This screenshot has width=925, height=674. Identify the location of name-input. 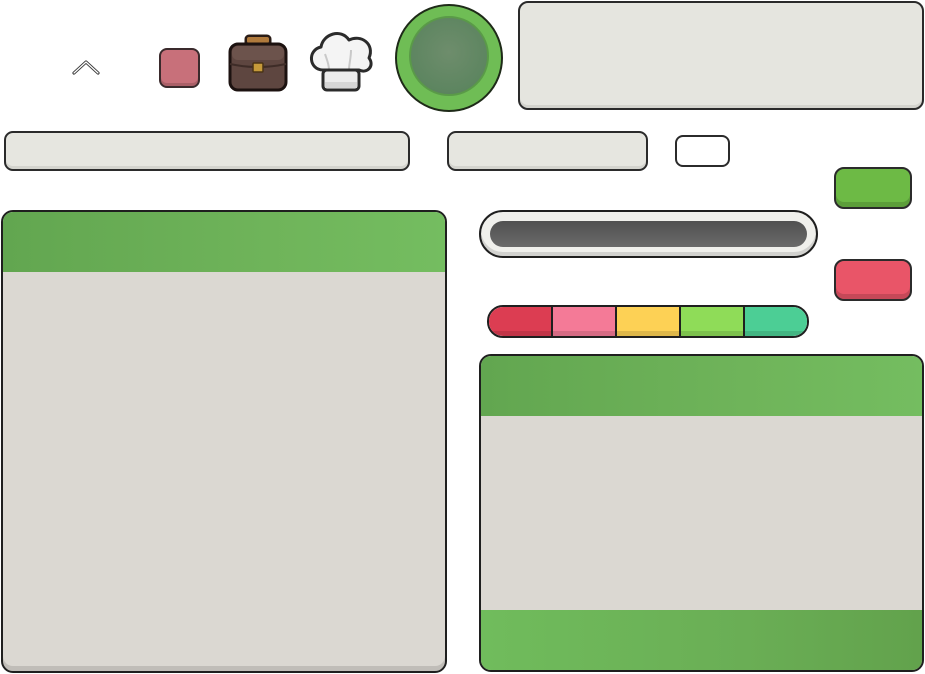
(207, 151).